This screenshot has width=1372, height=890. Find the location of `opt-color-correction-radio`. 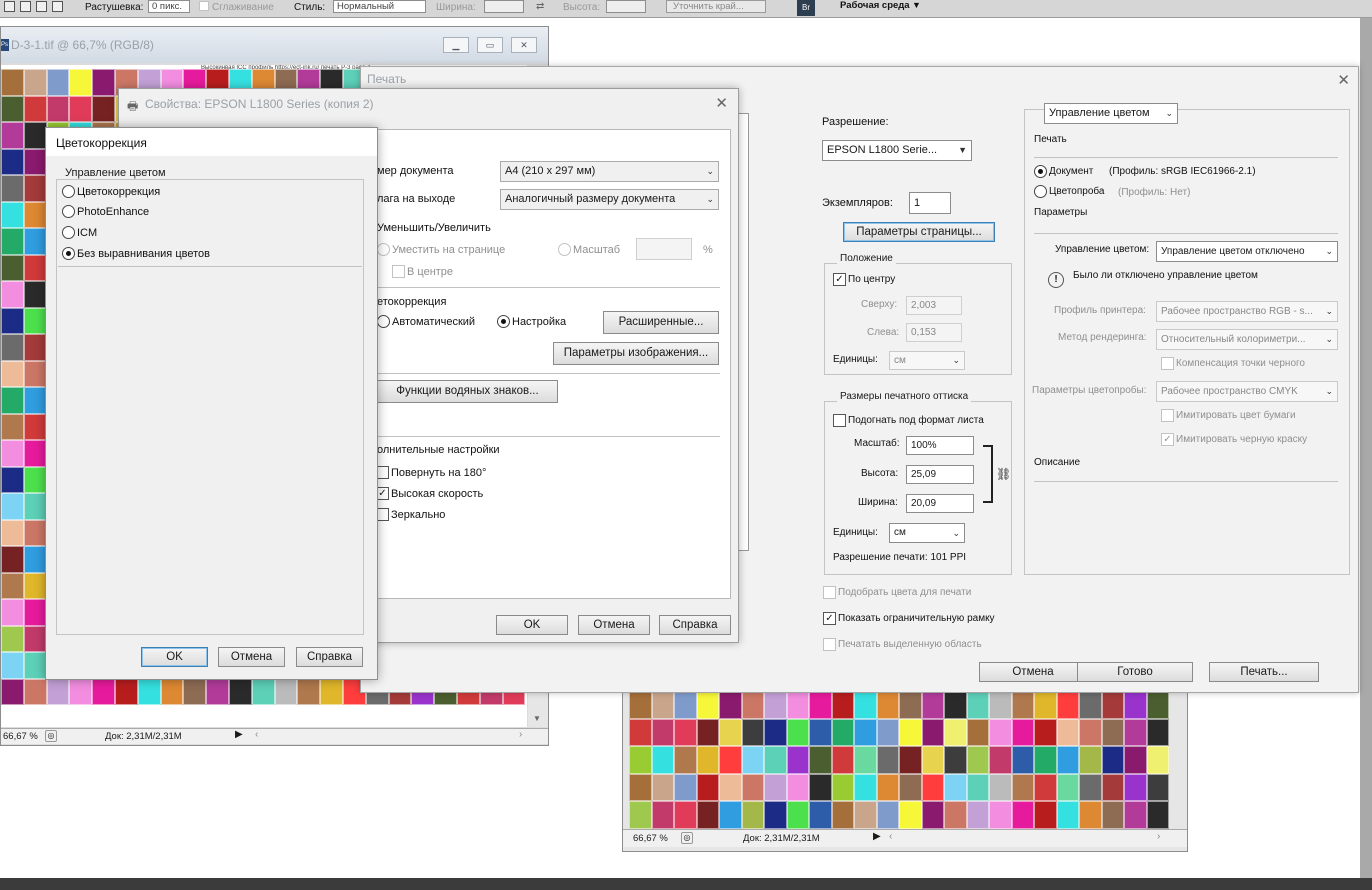

opt-color-correction-radio is located at coordinates (68, 191).